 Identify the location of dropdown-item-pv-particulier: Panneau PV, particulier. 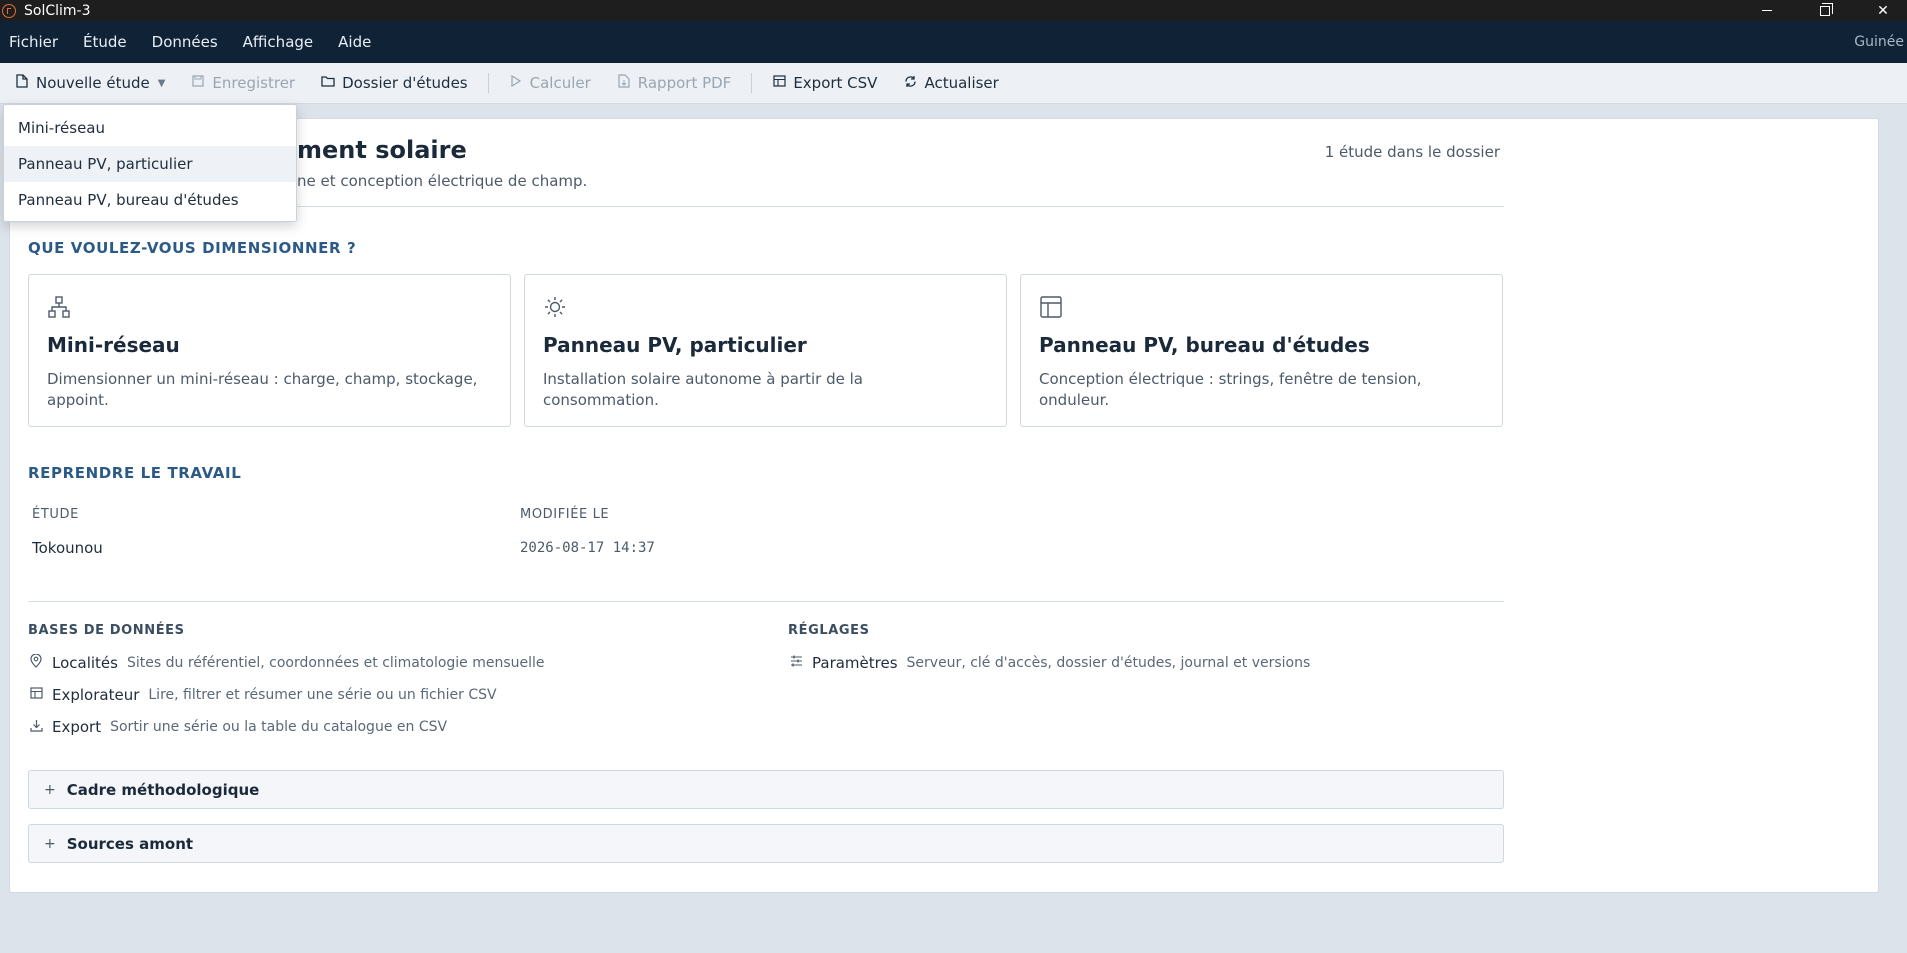
(150, 164).